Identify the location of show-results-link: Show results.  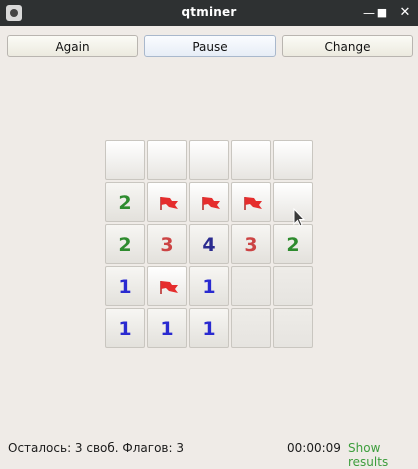
(383, 455).